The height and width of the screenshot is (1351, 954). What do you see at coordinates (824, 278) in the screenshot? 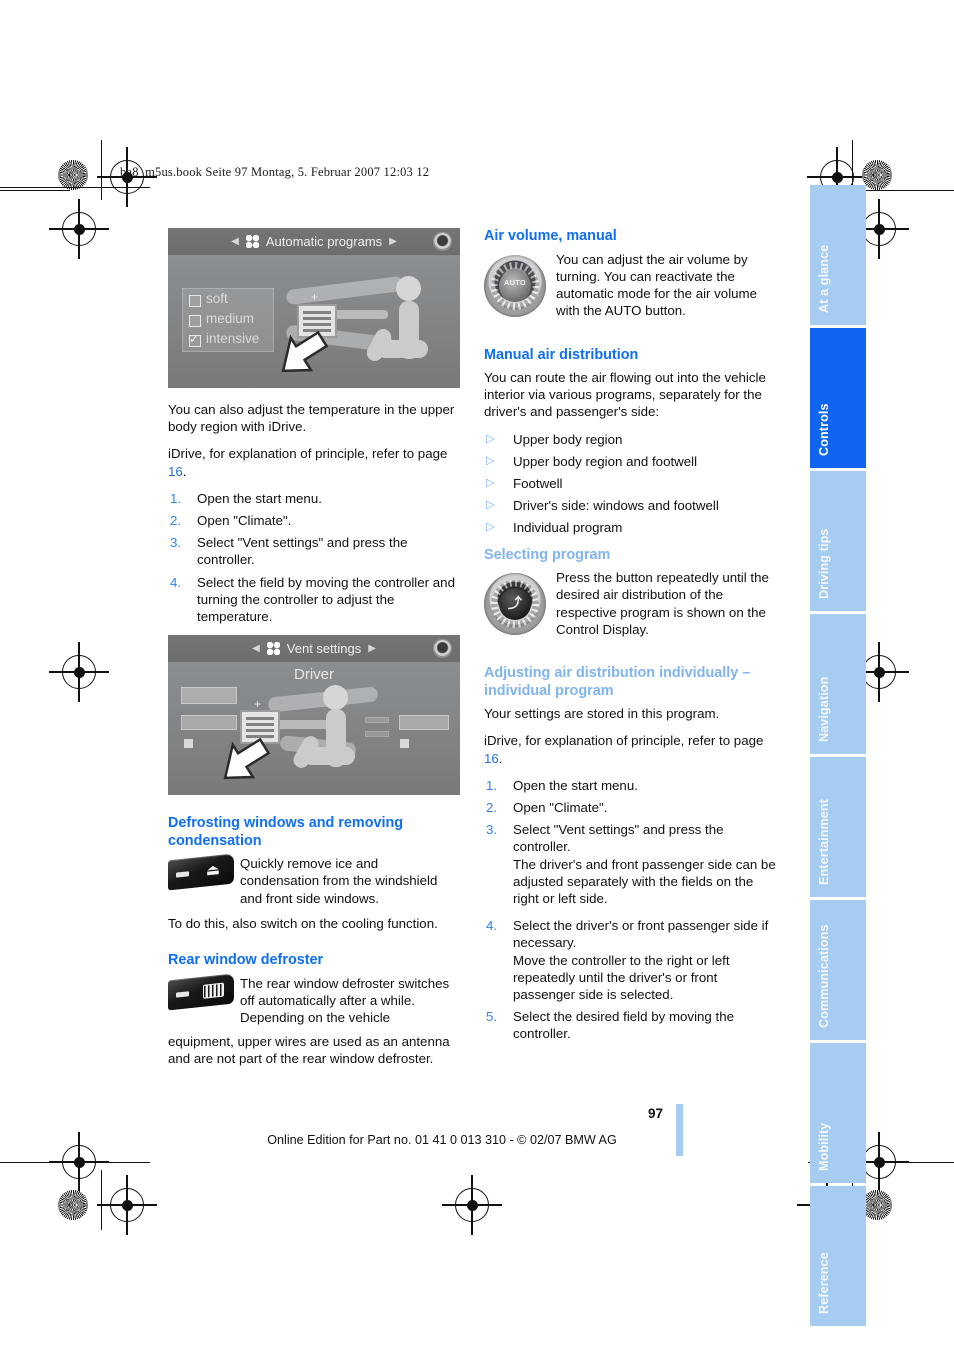
I see `tab-label: At a glance` at bounding box center [824, 278].